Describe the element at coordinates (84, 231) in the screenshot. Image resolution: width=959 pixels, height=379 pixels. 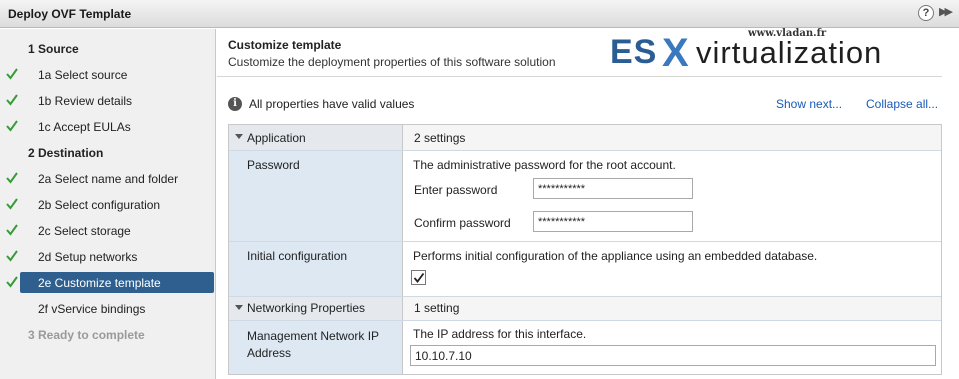
I see `step-label: 2c Select storage` at that location.